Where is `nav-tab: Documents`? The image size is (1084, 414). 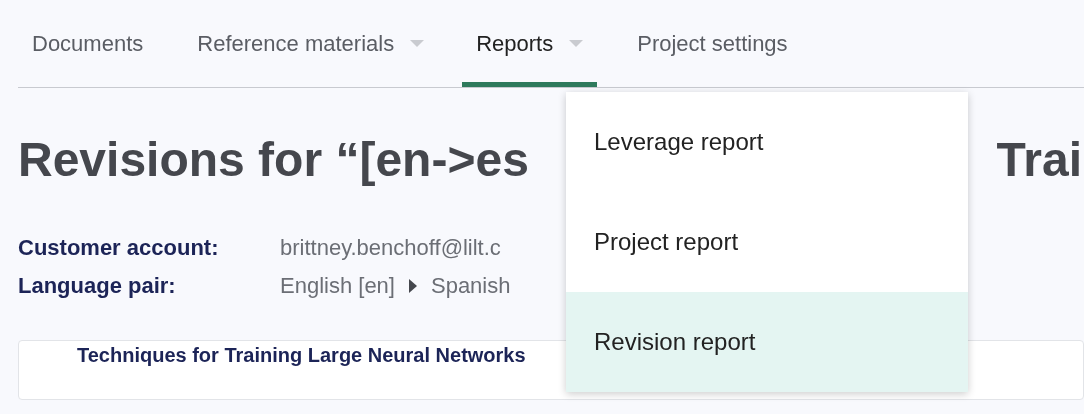
nav-tab: Documents is located at coordinates (88, 43).